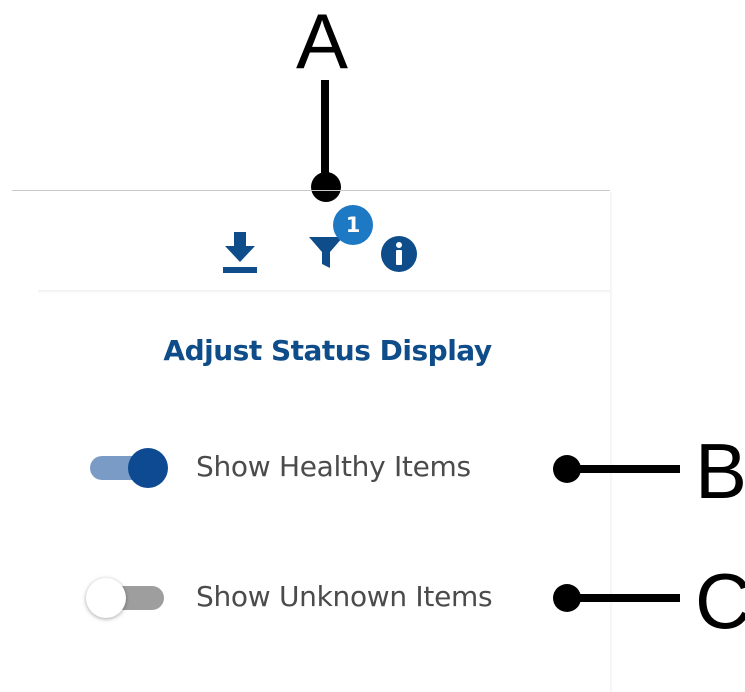 The height and width of the screenshot is (692, 745). Describe the element at coordinates (324, 292) in the screenshot. I see `toolbar-divider` at that location.